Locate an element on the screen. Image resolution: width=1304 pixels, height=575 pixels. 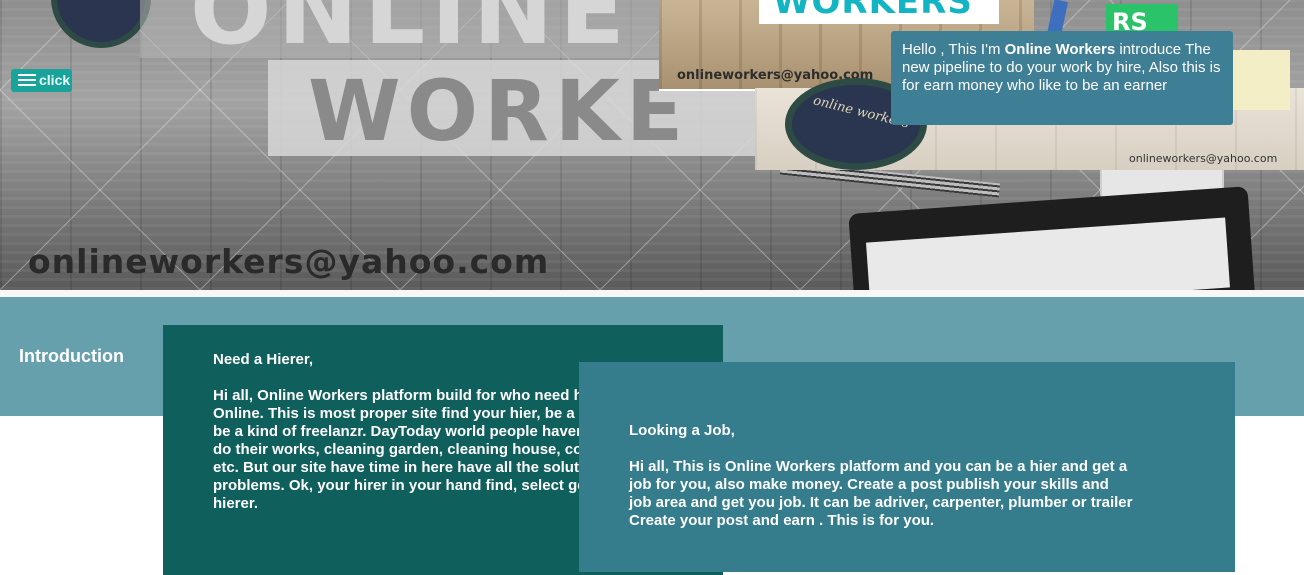
menu-button: click is located at coordinates (41, 80).